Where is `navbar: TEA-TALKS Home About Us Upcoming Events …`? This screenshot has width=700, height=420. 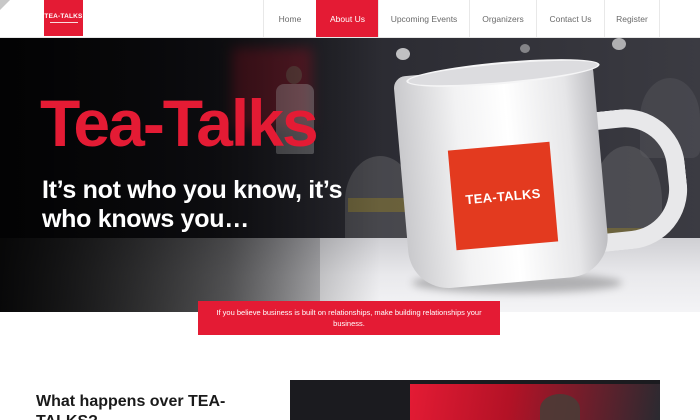
navbar: TEA-TALKS Home About Us Upcoming Events … is located at coordinates (350, 19).